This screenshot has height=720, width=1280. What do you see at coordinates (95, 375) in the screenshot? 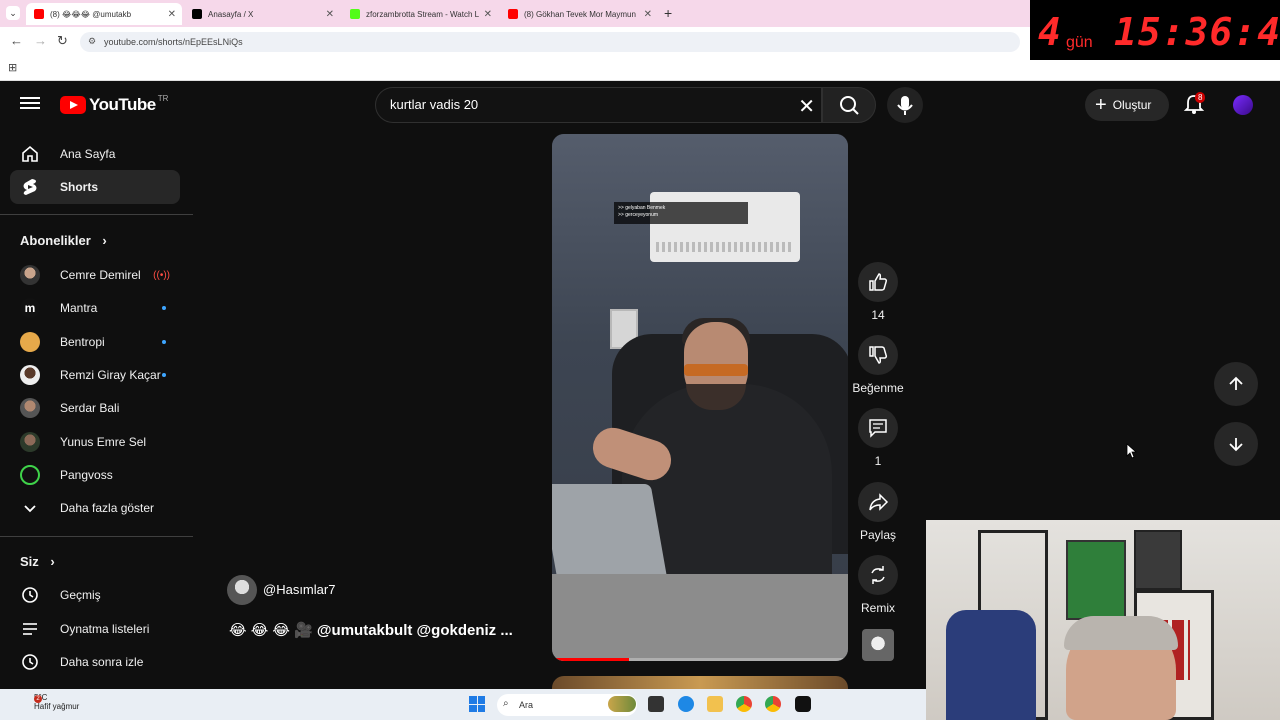
I see `subscription-item: Remzi Giray Kaçar` at bounding box center [95, 375].